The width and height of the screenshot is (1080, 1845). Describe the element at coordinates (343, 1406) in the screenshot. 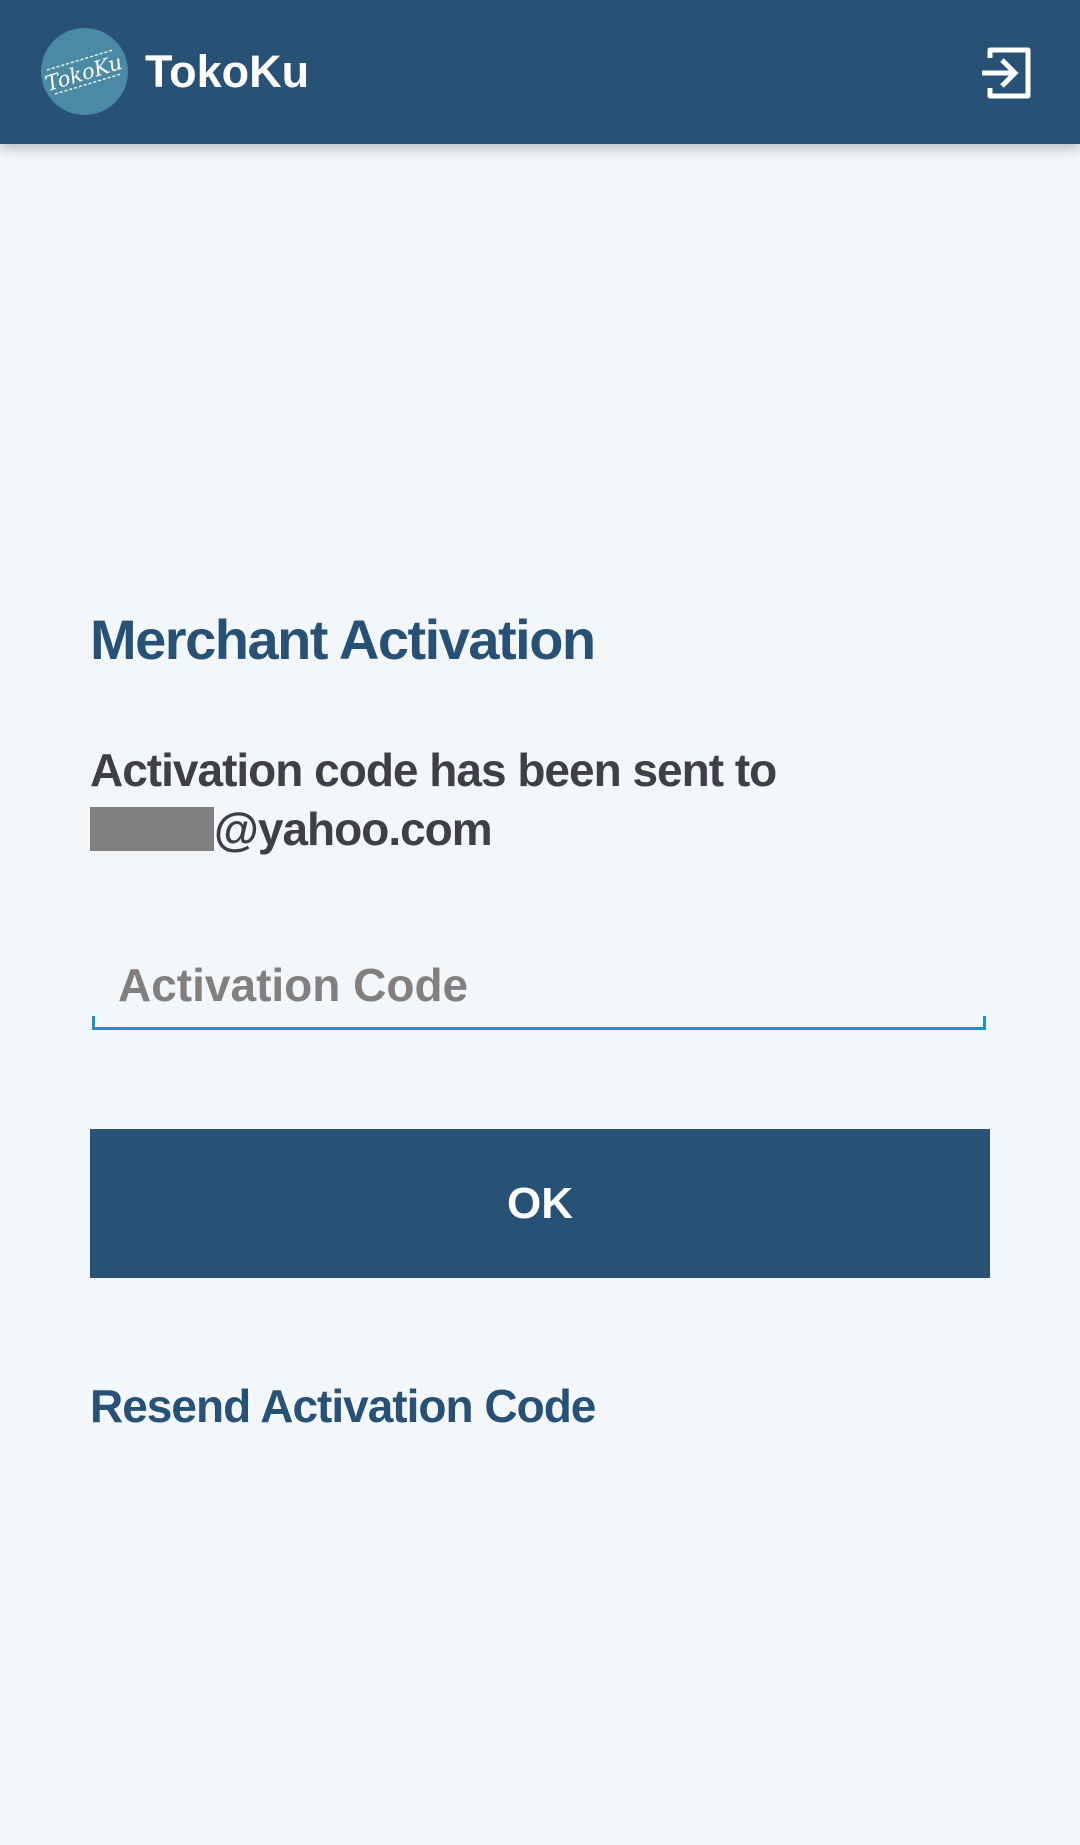

I see `resend-activation-code-link: Resend Activation Code` at that location.